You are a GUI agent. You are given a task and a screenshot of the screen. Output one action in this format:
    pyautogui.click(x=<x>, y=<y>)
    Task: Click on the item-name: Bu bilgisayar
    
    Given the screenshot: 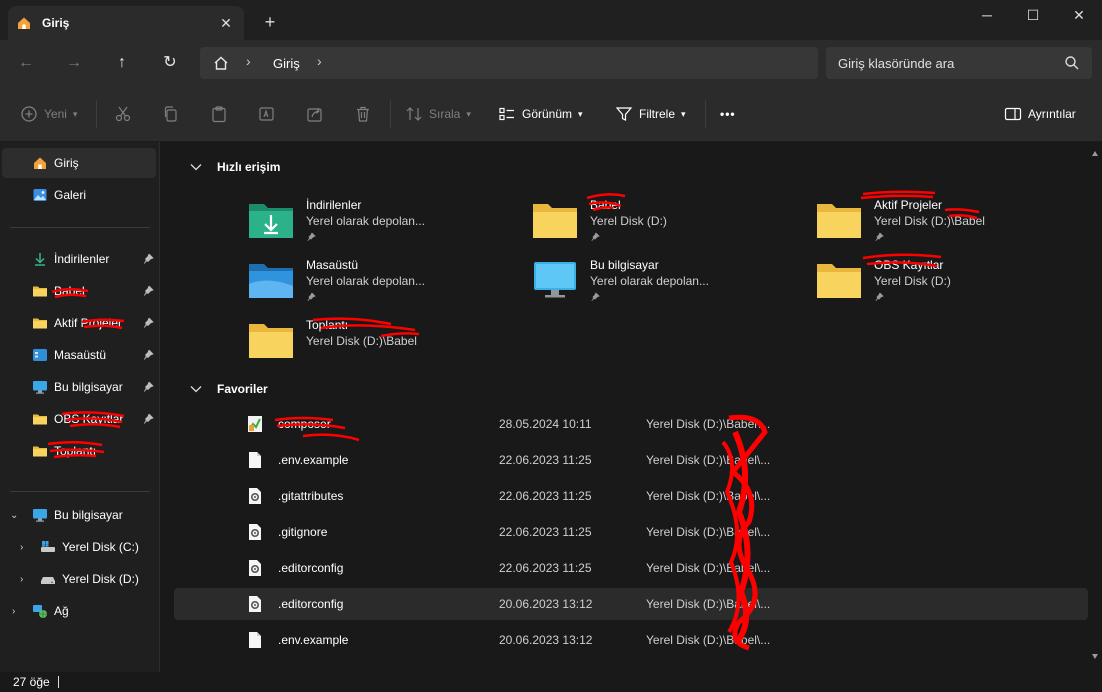 What is the action you would take?
    pyautogui.click(x=624, y=265)
    